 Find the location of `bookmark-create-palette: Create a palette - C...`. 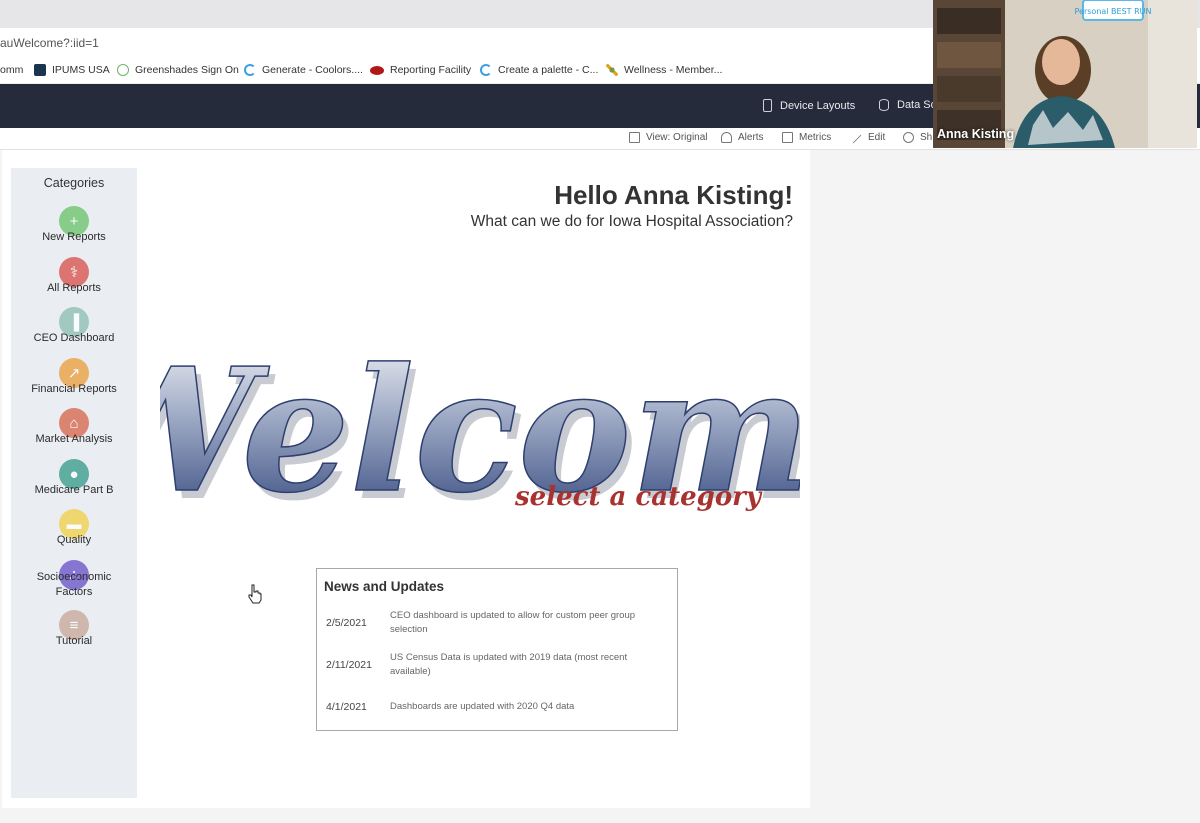

bookmark-create-palette: Create a palette - C... is located at coordinates (539, 70).